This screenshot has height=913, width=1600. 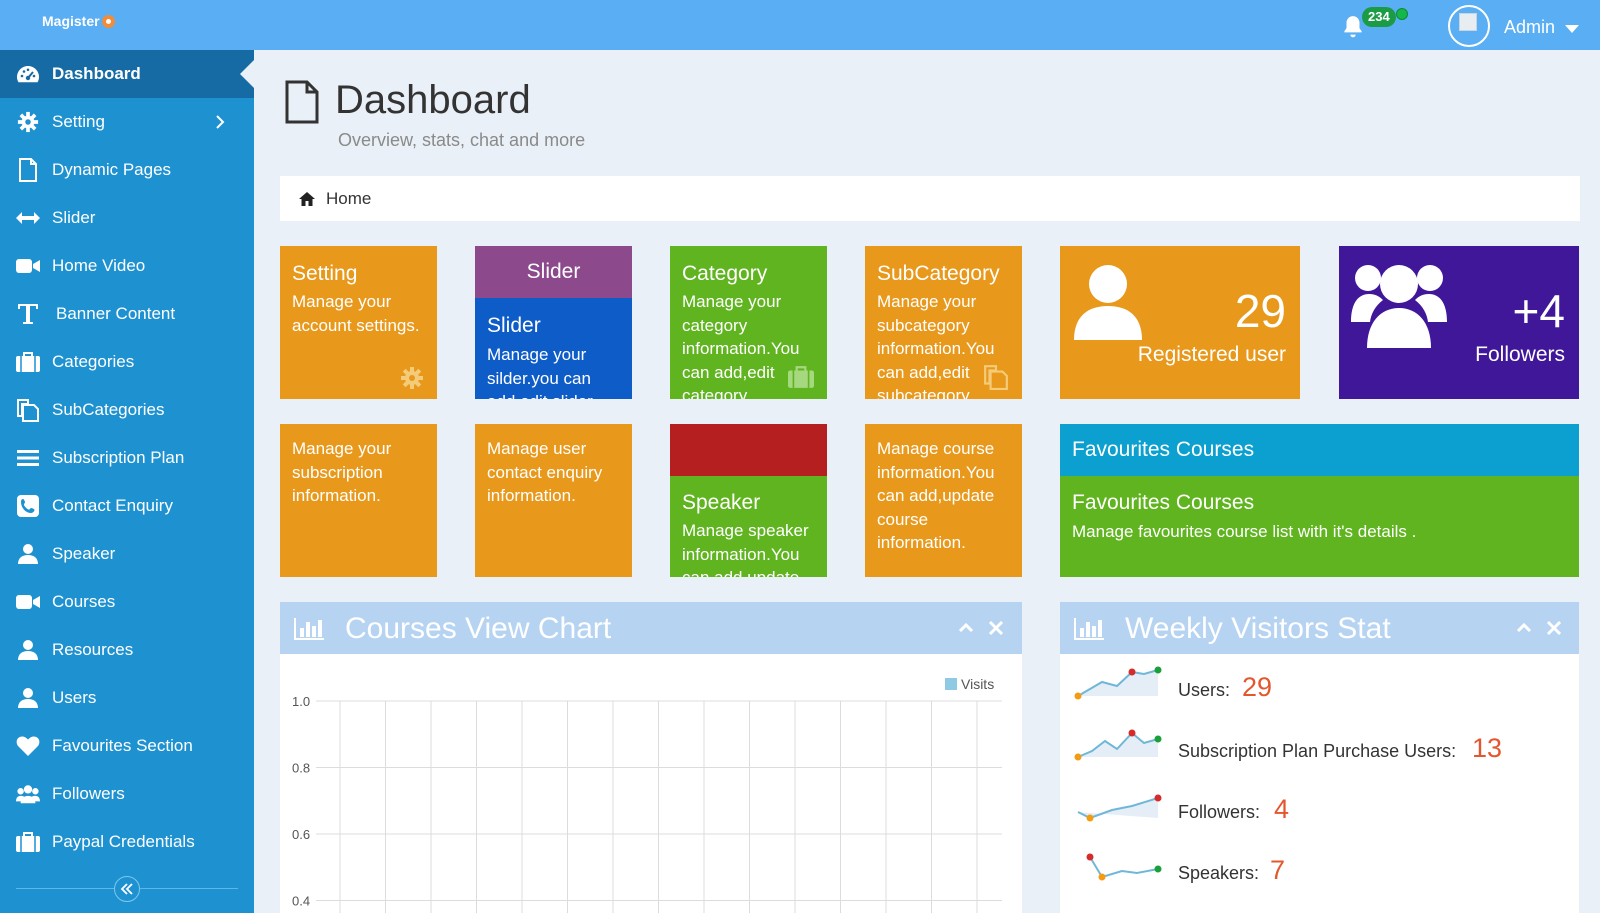 What do you see at coordinates (301, 834) in the screenshot?
I see `y-tick-label: 0.6` at bounding box center [301, 834].